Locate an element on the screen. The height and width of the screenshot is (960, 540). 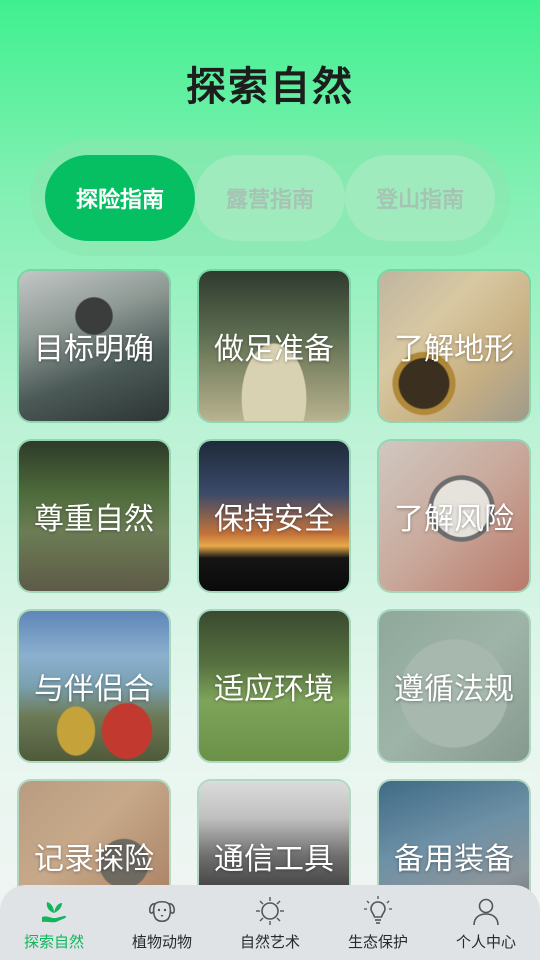
tab-camping-guide: 露营指南 is located at coordinates (270, 198).